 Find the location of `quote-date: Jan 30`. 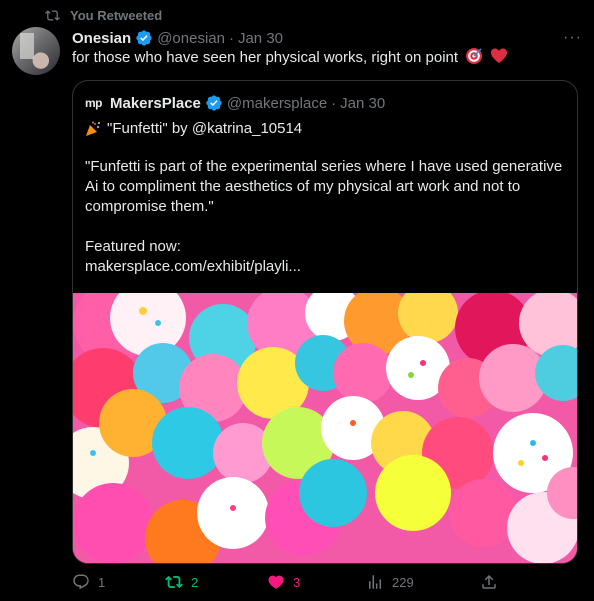

quote-date: Jan 30 is located at coordinates (362, 103).